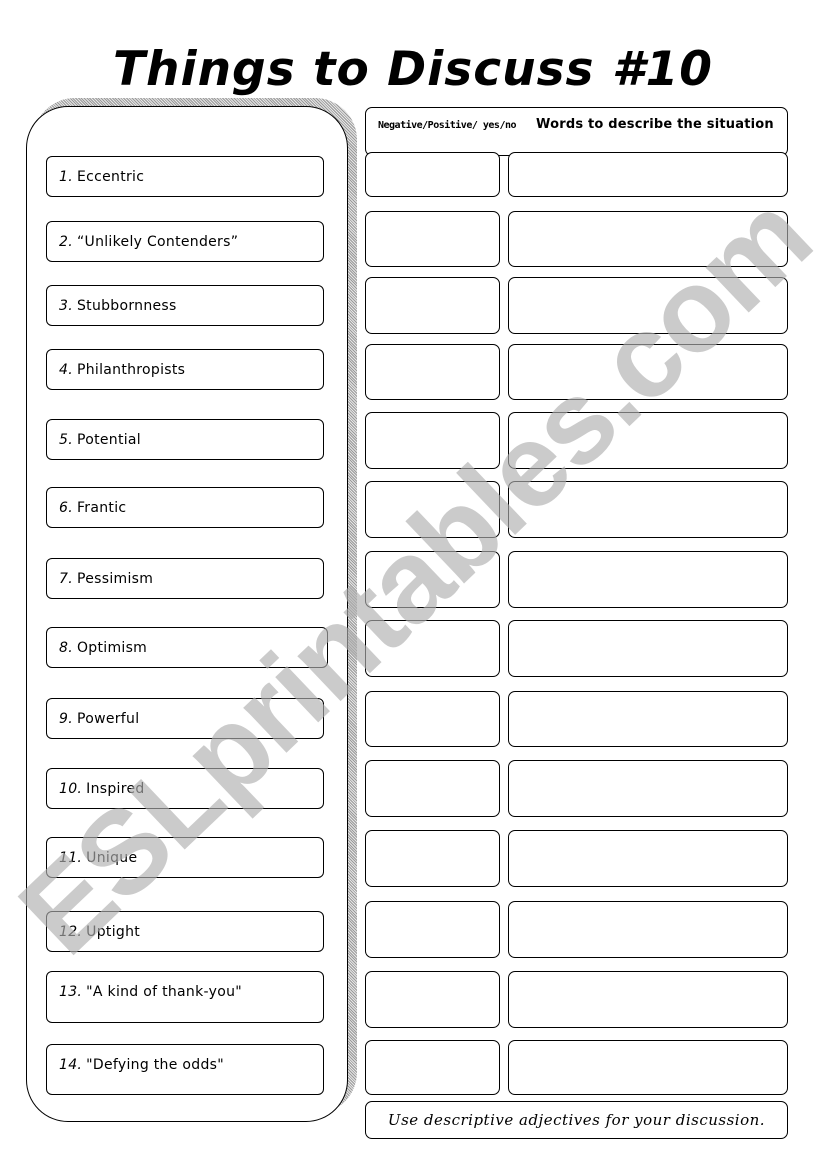 This screenshot has width=826, height=1169. What do you see at coordinates (187, 647) in the screenshot?
I see `word-item: 8. Optimism` at bounding box center [187, 647].